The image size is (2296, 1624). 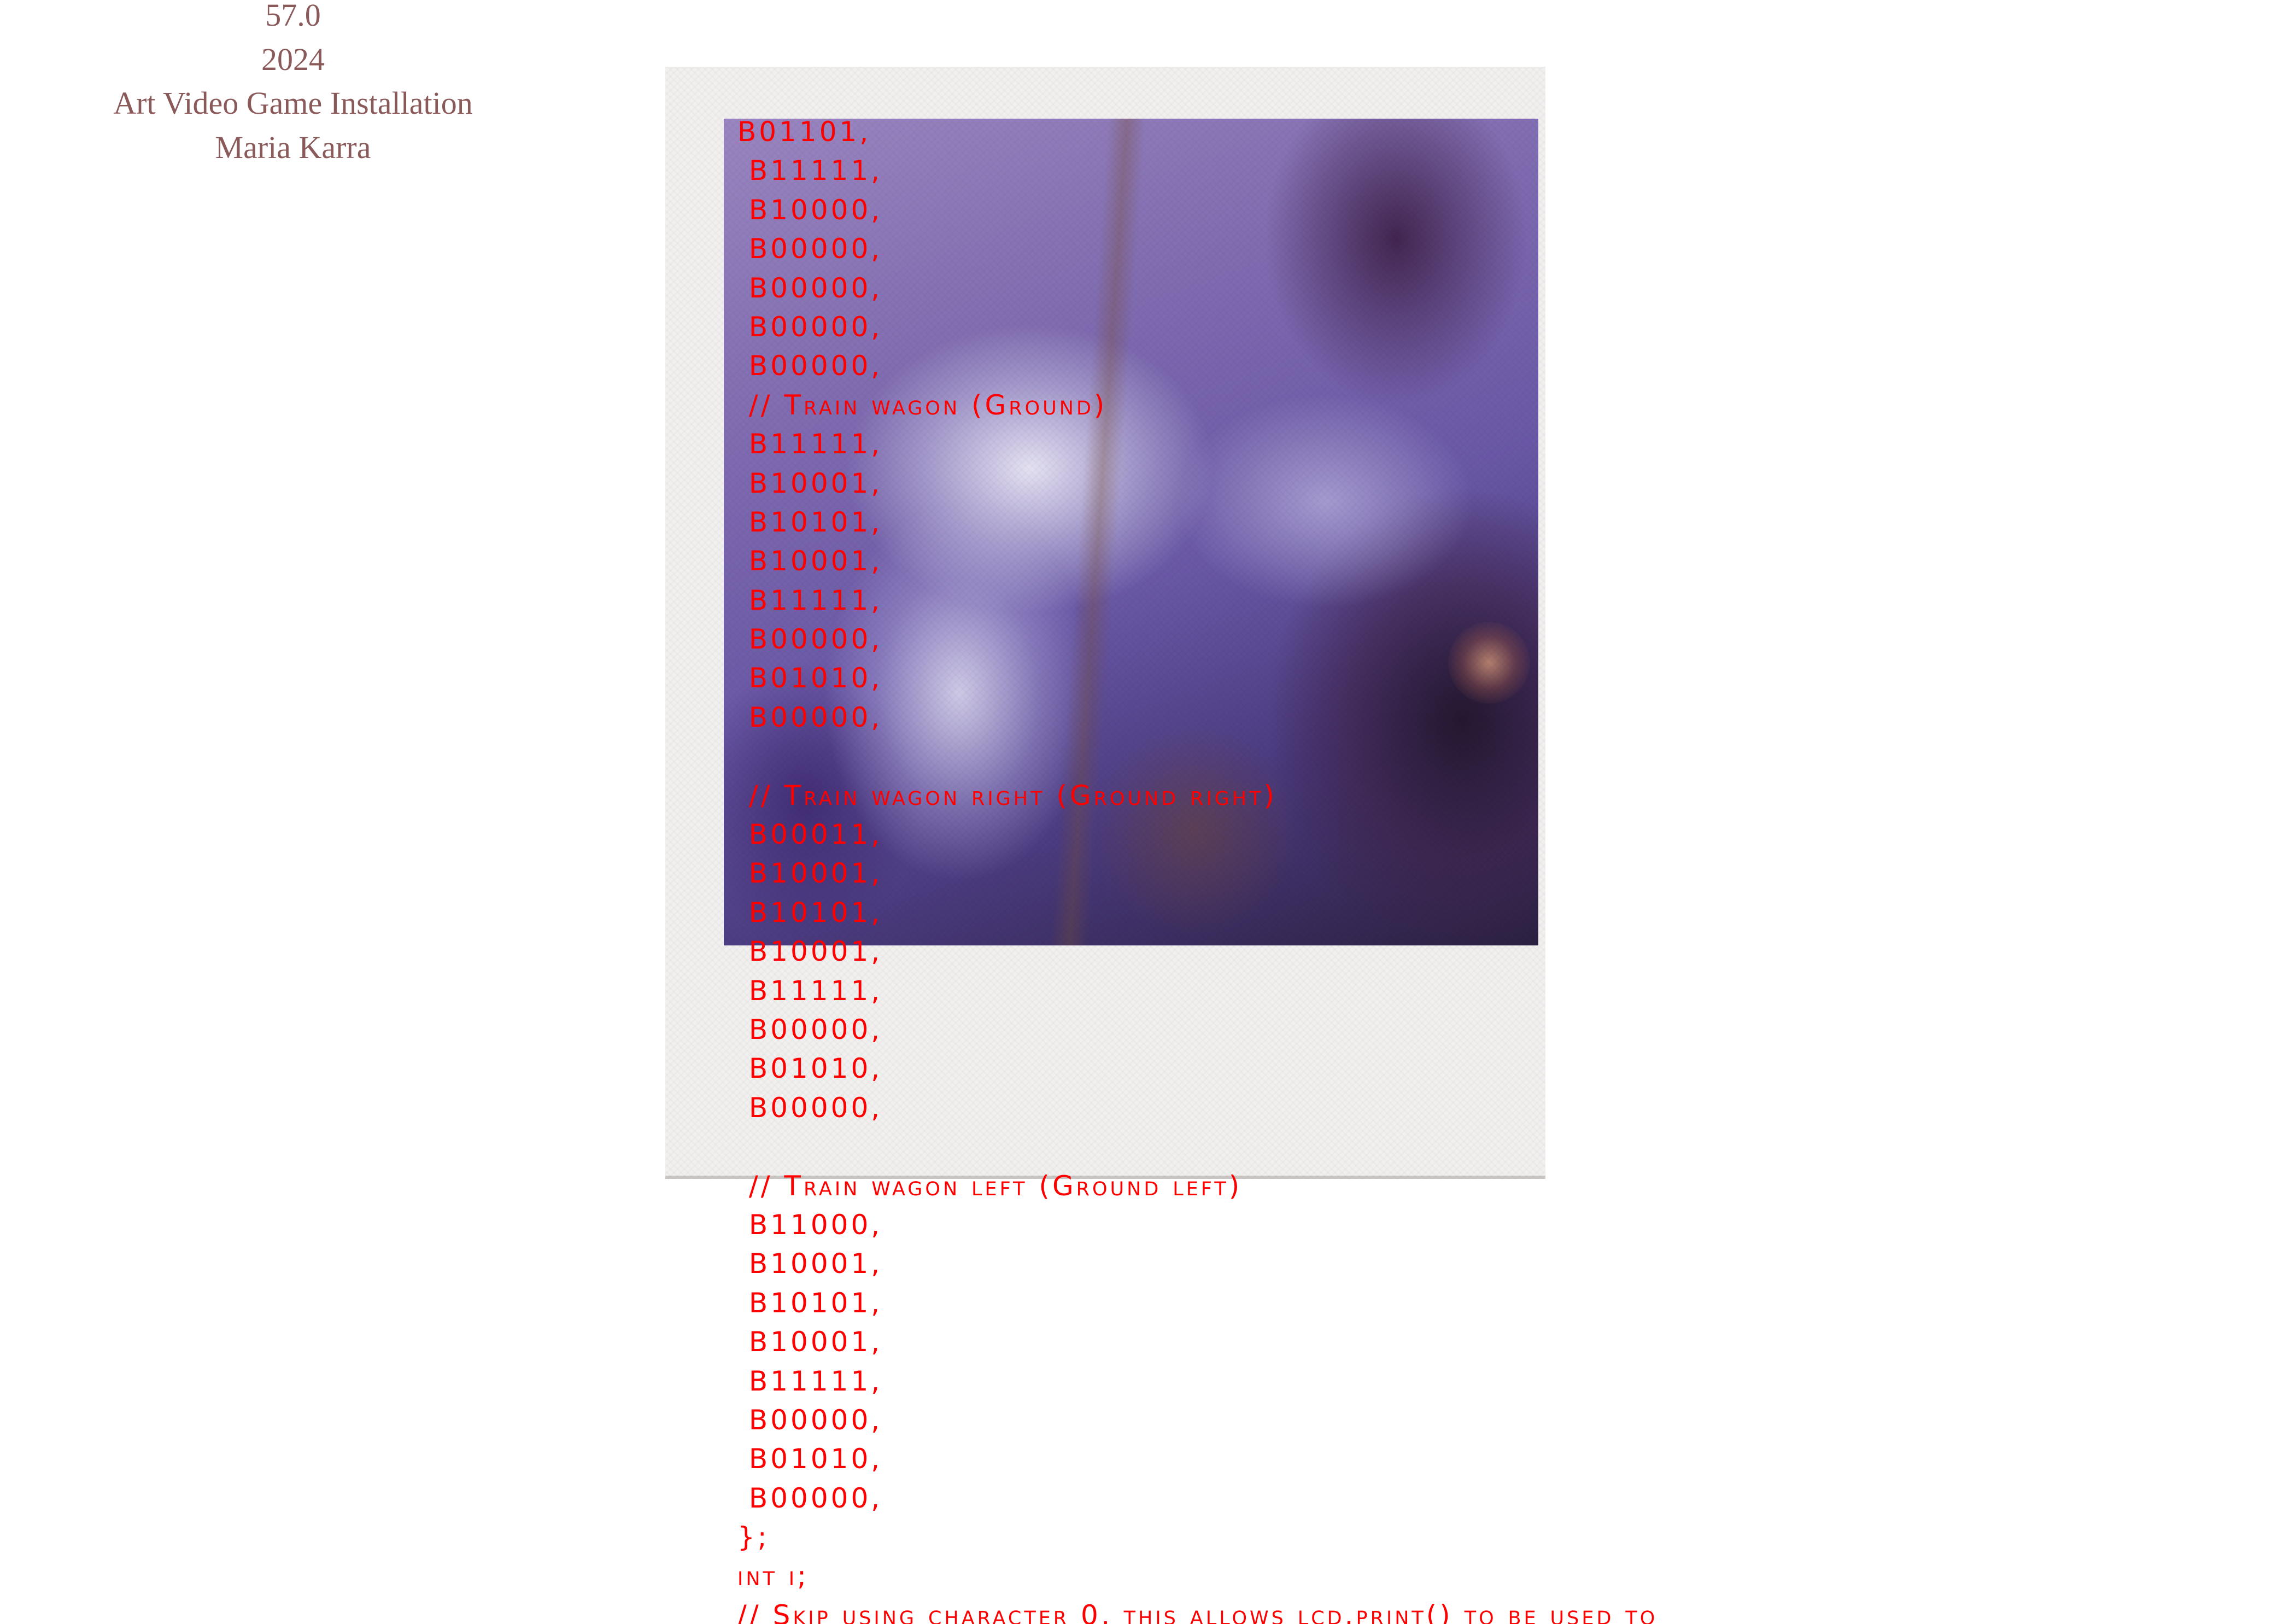 I want to click on artwork-year: 2024, so click(x=293, y=59).